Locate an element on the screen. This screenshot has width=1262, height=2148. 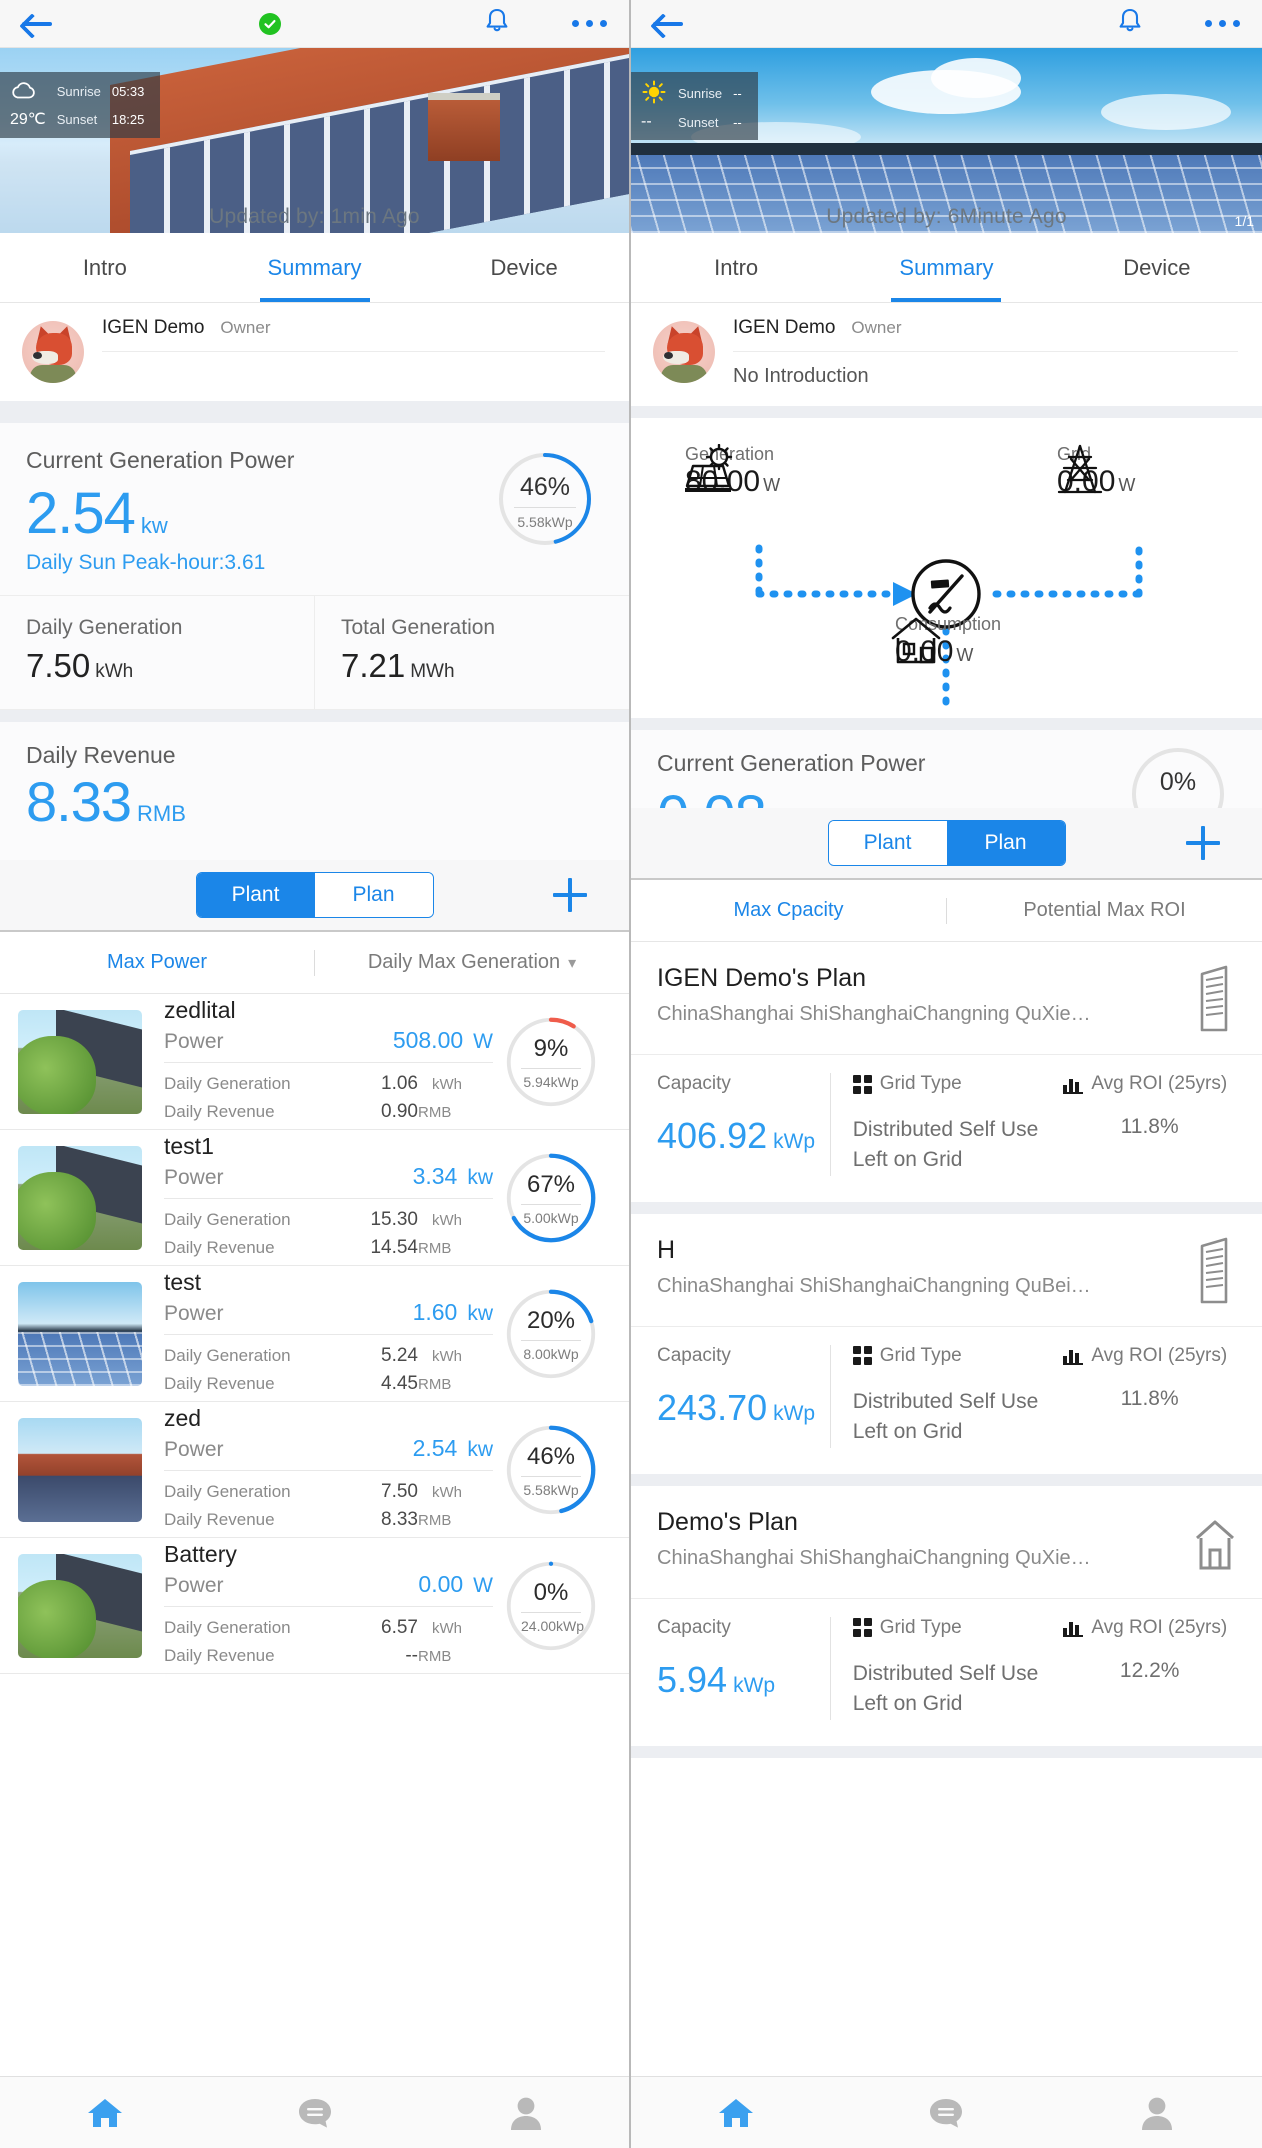
right-sortbar: Max Cpacity Potential Max ROI is located at coordinates (946, 911).